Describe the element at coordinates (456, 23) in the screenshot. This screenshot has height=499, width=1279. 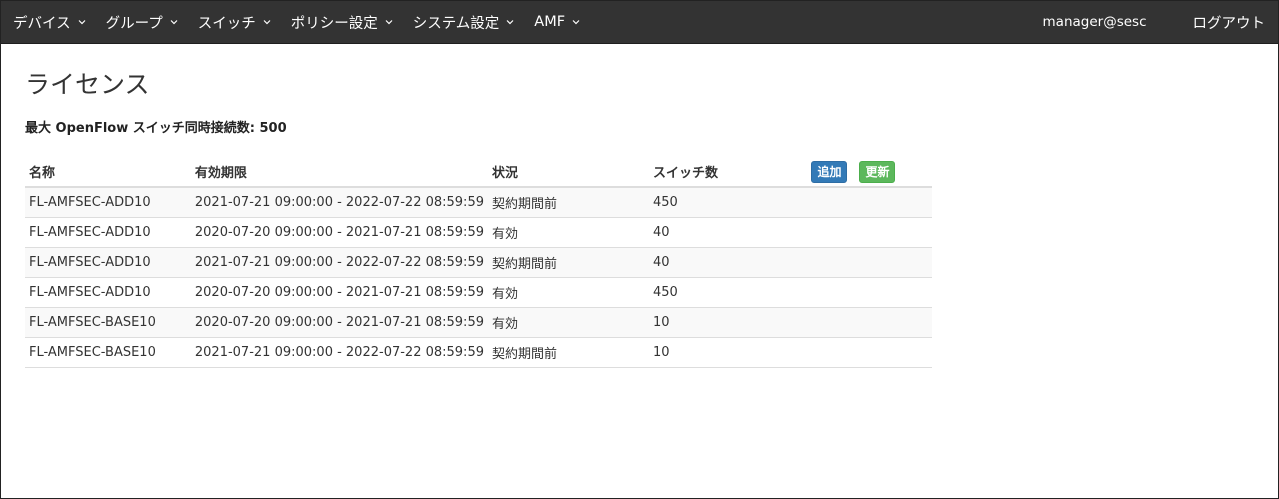
I see `nav-system-label: システム設定` at that location.